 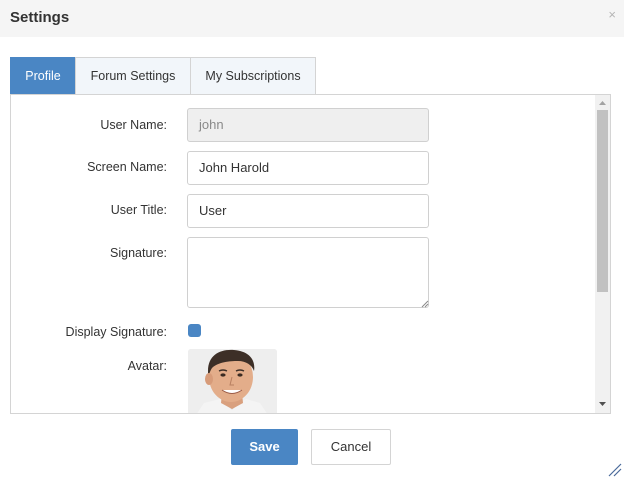 What do you see at coordinates (116, 332) in the screenshot?
I see `display-signature-label: Display Signature:` at bounding box center [116, 332].